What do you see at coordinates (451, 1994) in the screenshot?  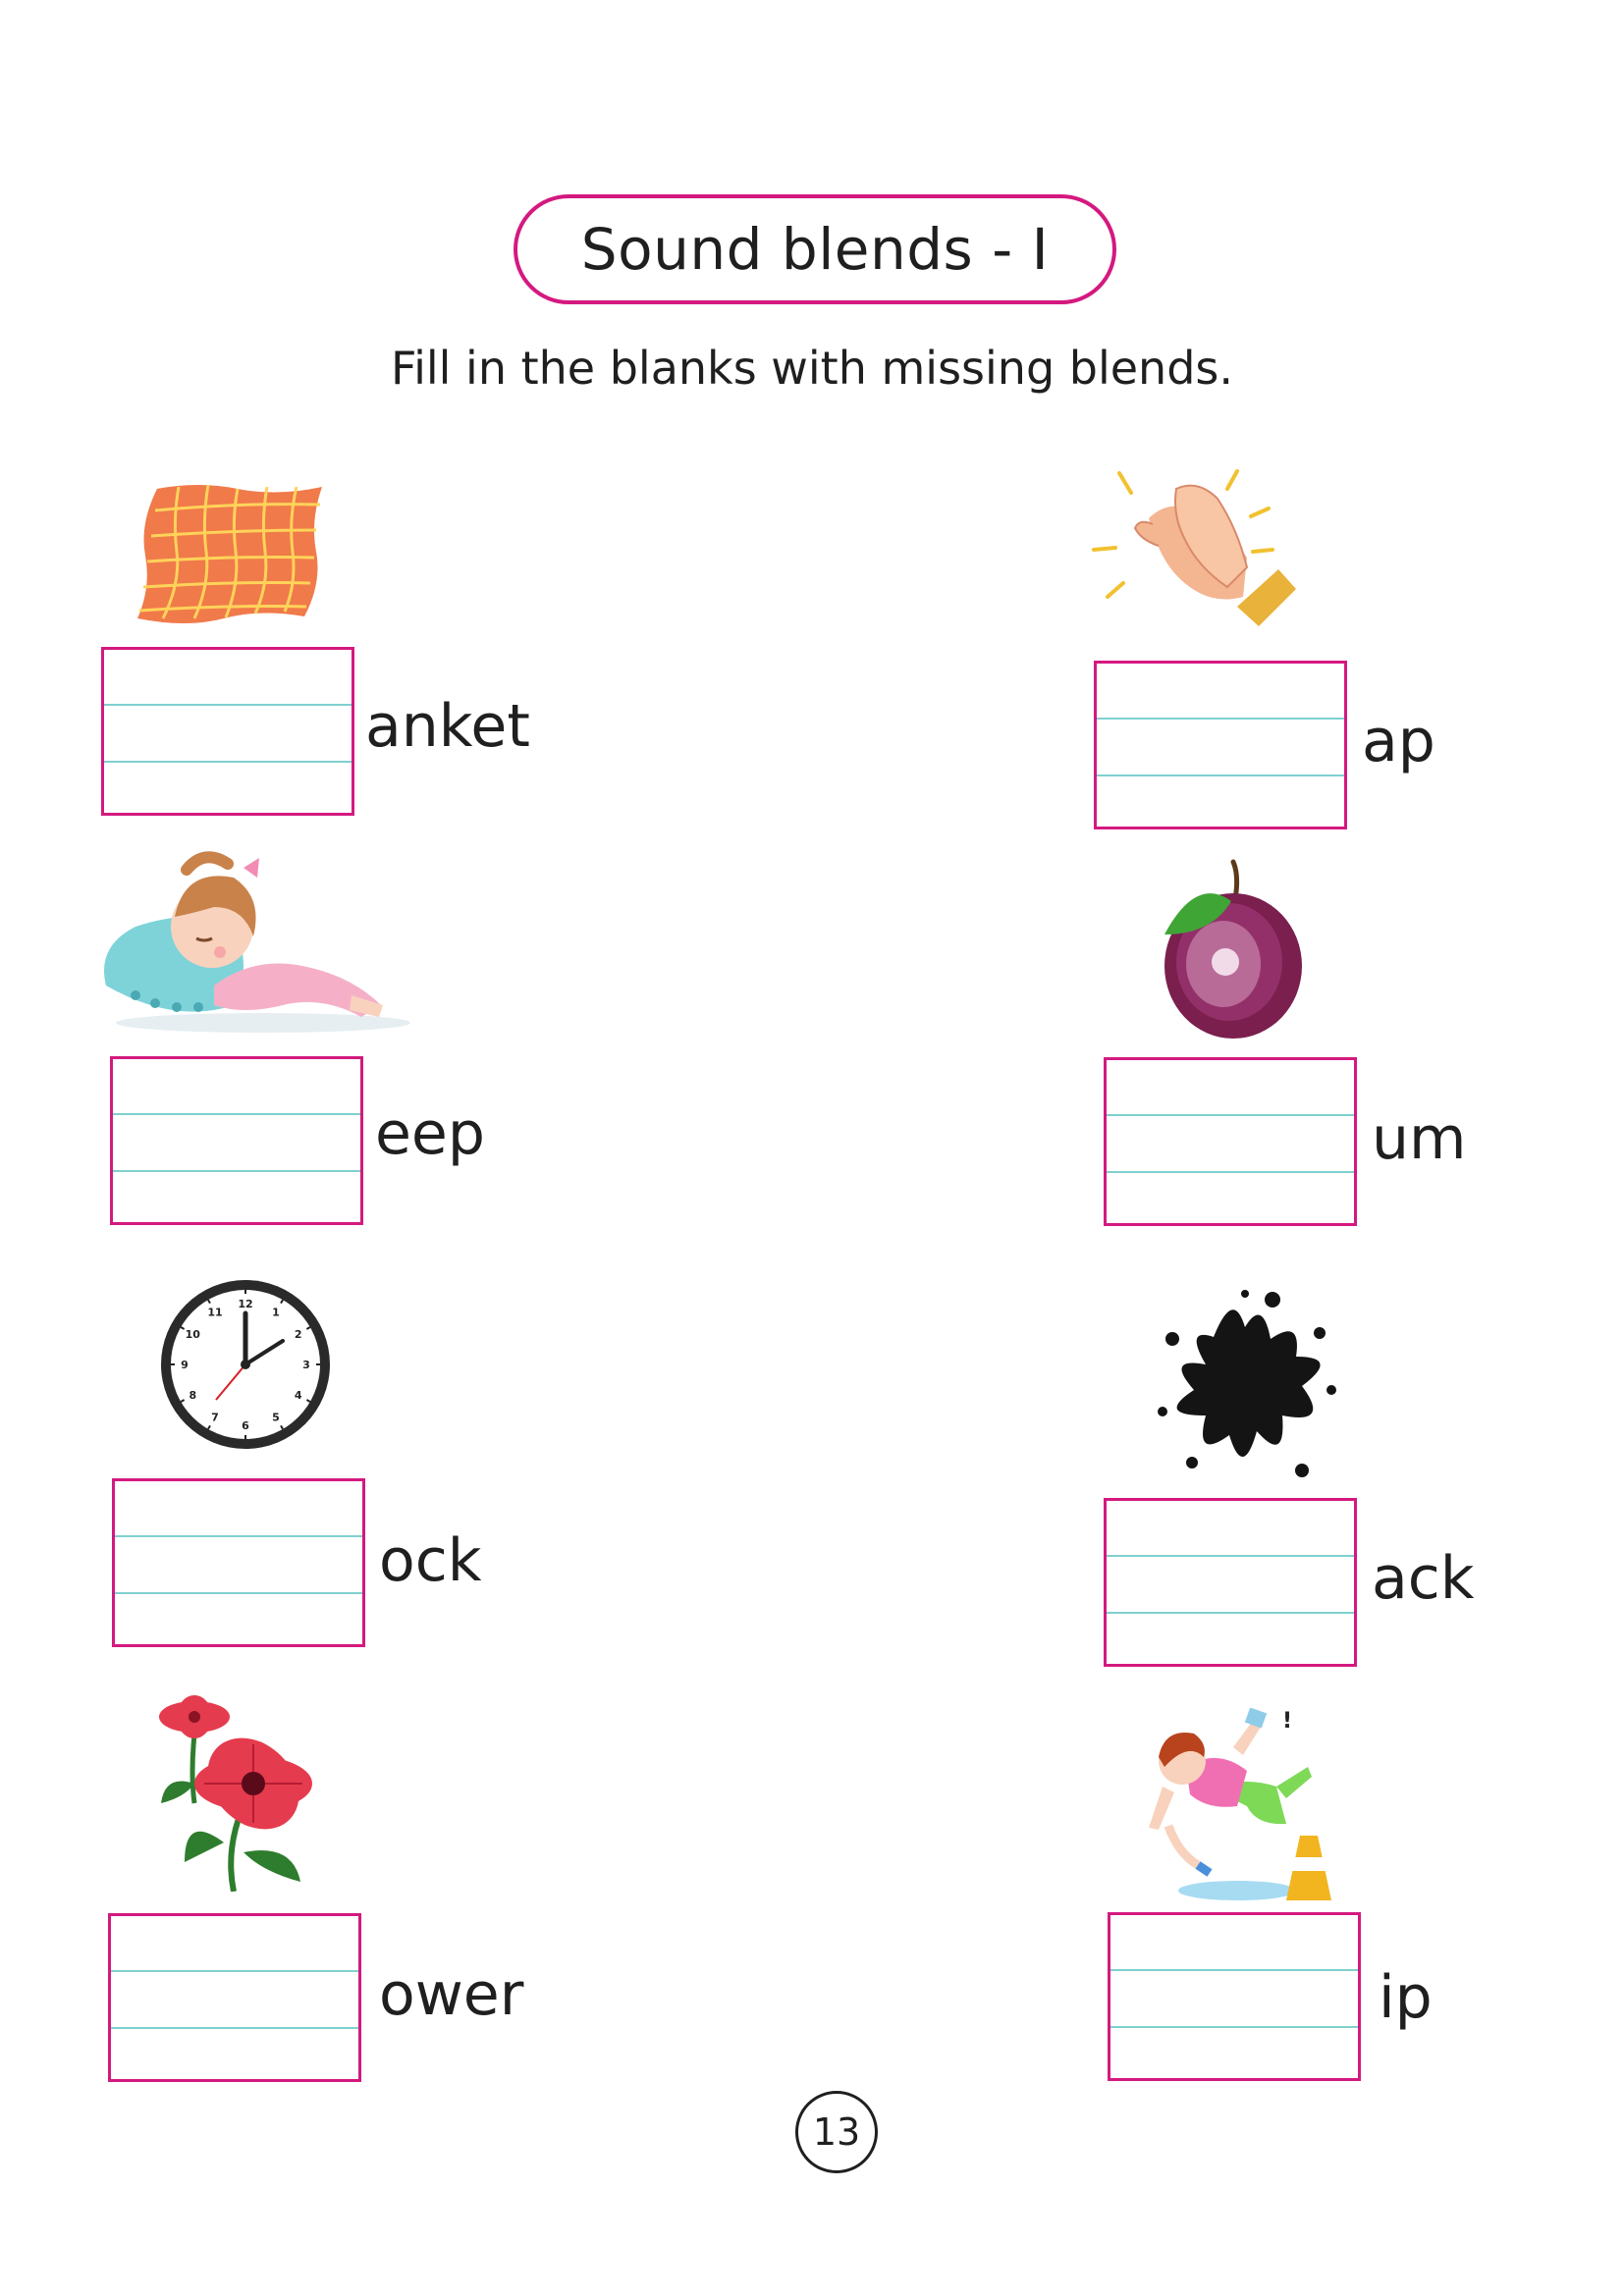 I see `word-ending-ower: ower` at bounding box center [451, 1994].